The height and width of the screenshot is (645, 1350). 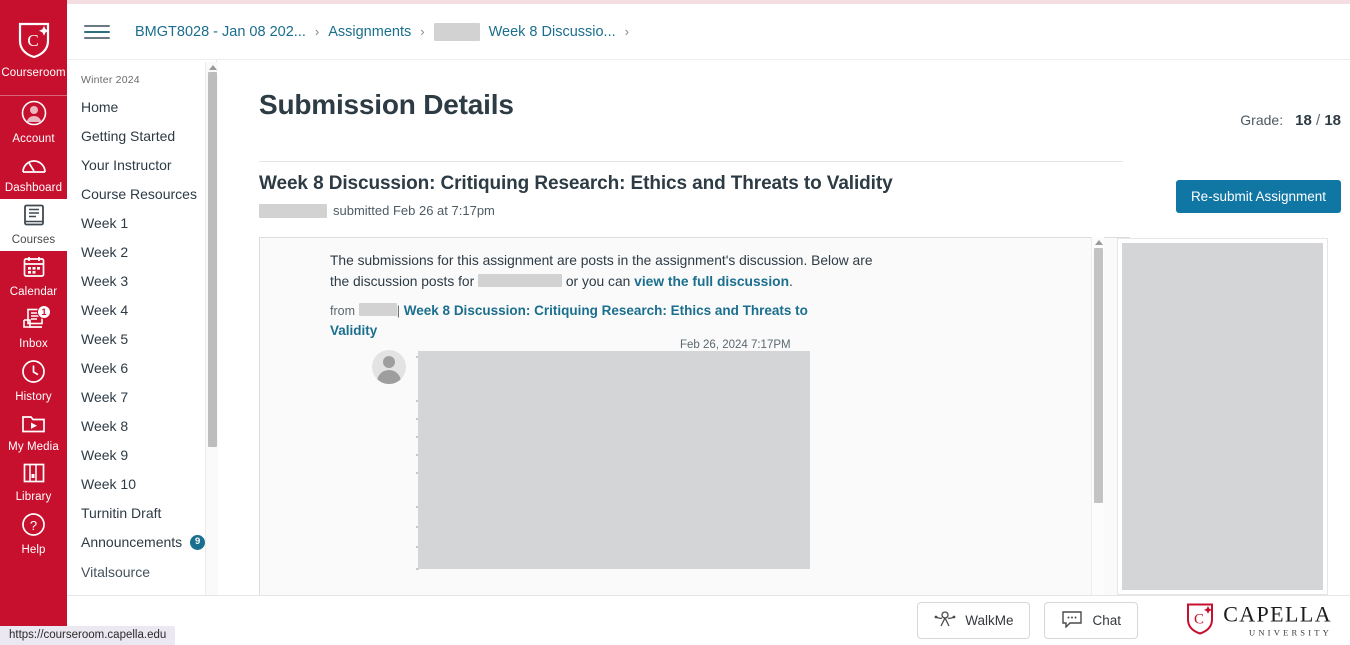 What do you see at coordinates (141, 425) in the screenshot?
I see `course-nav-item-week-8: Week 8` at bounding box center [141, 425].